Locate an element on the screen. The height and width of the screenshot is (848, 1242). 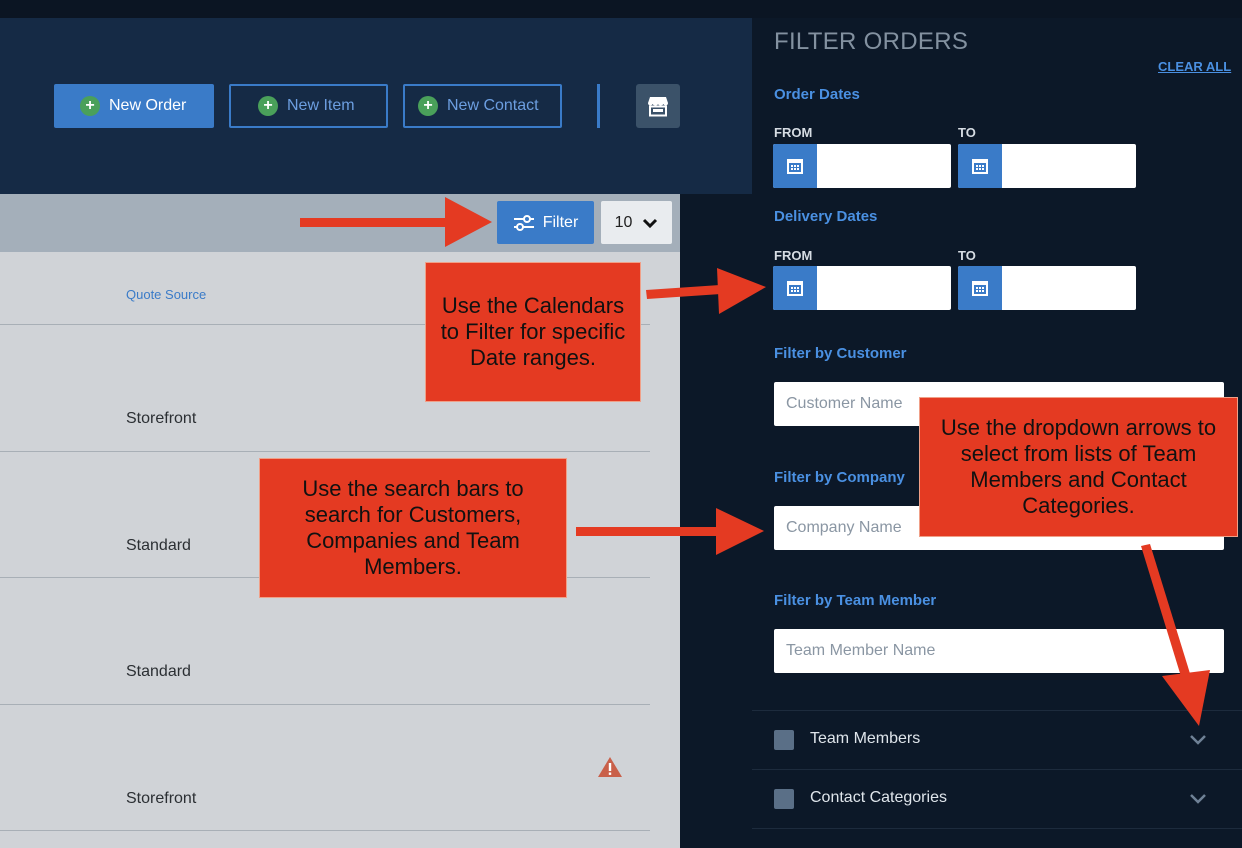
new-contact-label: New Contact is located at coordinates (493, 105).